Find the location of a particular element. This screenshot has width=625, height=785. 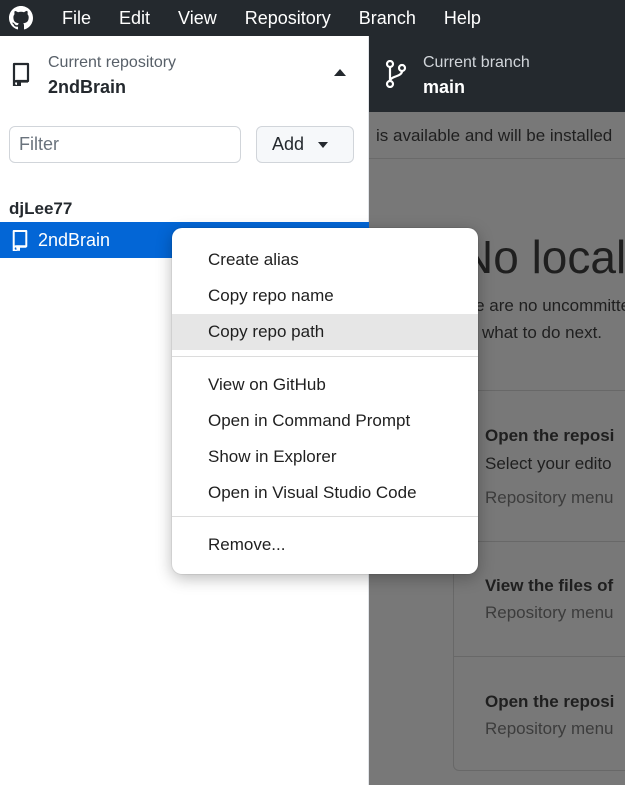

current-repository-name: 2ndBrain is located at coordinates (87, 87).